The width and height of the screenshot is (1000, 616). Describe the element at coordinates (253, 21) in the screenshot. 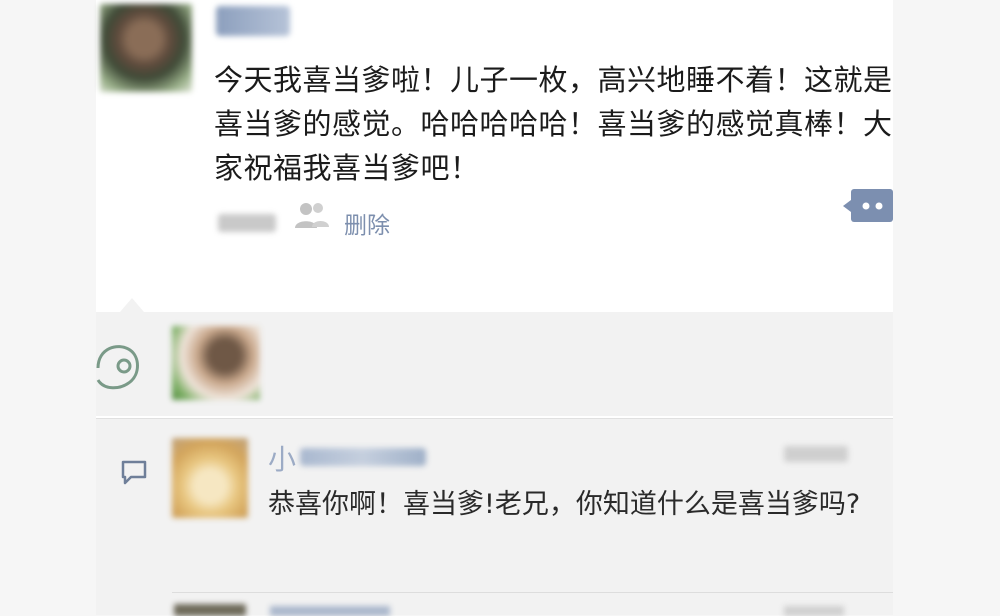

I see `post-author-name` at that location.